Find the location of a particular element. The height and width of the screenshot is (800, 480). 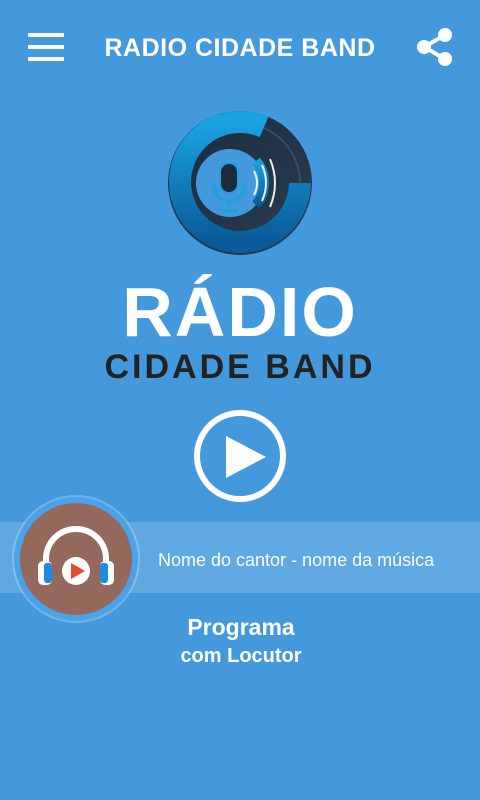

share-icon is located at coordinates (434, 47).